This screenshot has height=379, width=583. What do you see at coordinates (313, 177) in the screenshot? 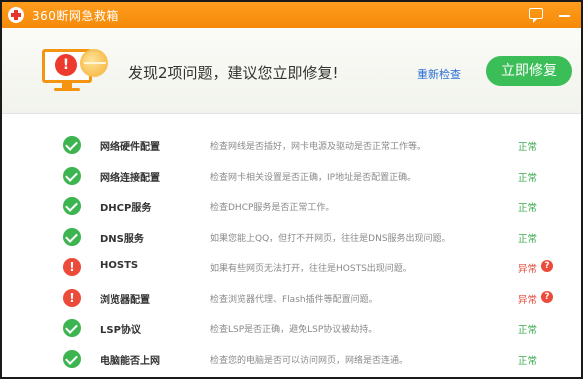
I see `check-item-description: 检查网卡相关设置是否正确，IP地址是否配置正确。` at bounding box center [313, 177].